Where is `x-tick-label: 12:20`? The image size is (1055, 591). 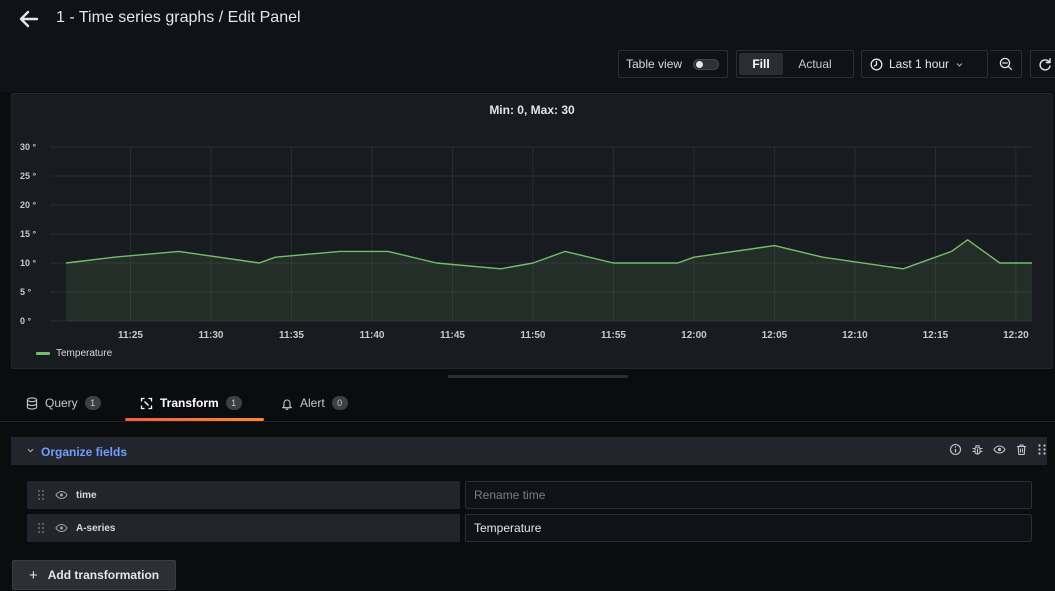
x-tick-label: 12:20 is located at coordinates (1016, 335).